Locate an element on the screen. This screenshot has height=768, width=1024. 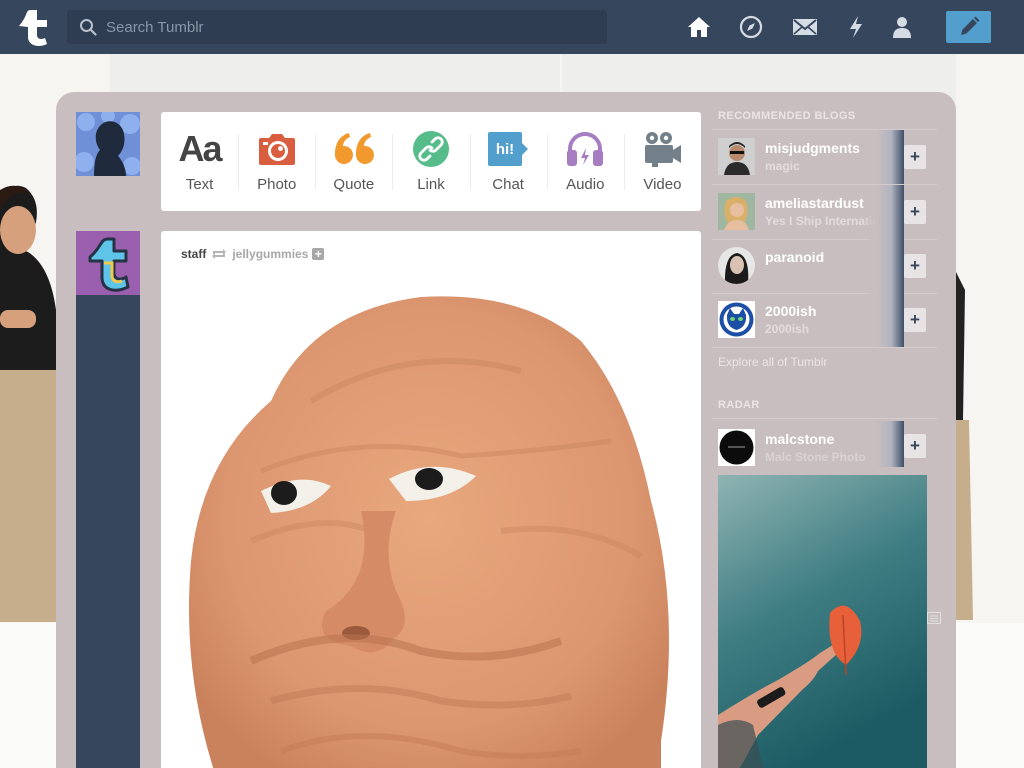
post-type-label: Link is located at coordinates (431, 184).